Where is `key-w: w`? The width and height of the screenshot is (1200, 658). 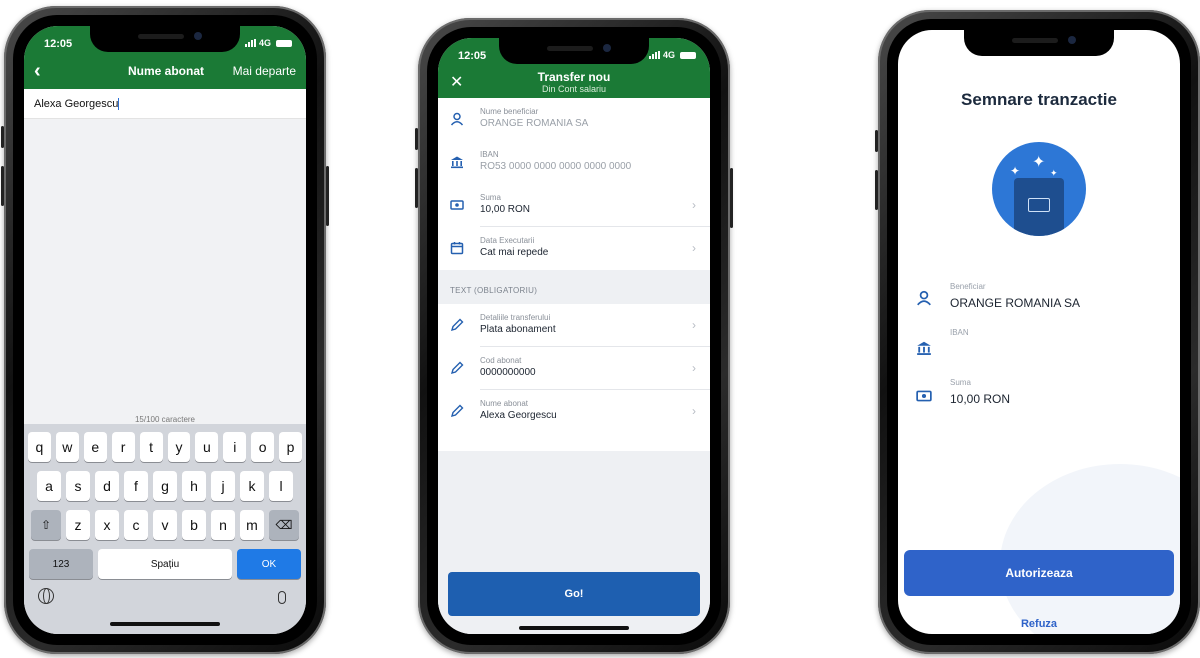 key-w: w is located at coordinates (67, 447).